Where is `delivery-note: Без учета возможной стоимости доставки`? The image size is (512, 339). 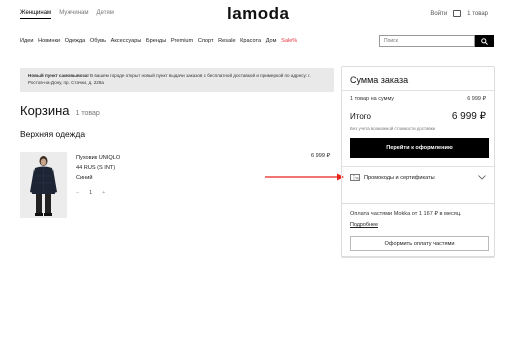
delivery-note: Без учета возможной стоимости доставки is located at coordinates (393, 128).